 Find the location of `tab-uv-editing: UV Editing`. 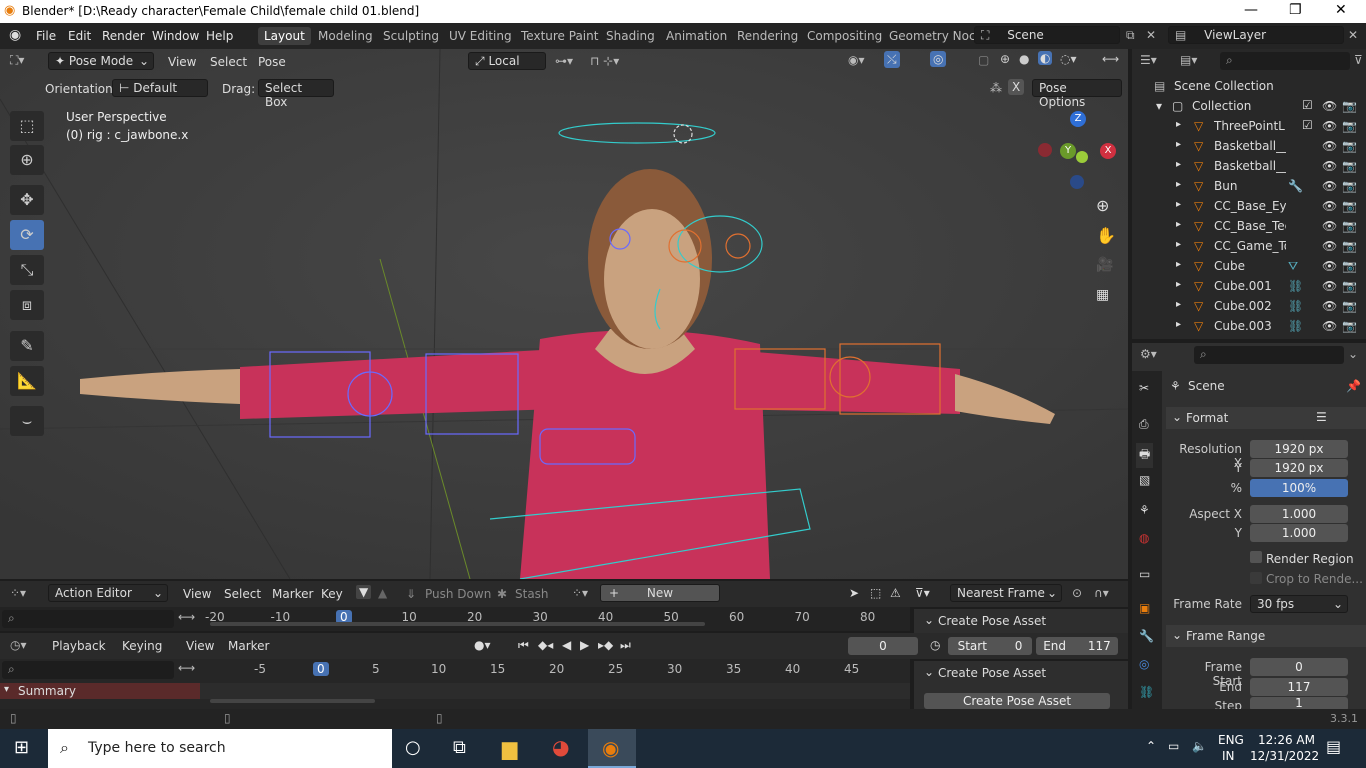

tab-uv-editing: UV Editing is located at coordinates (480, 36).